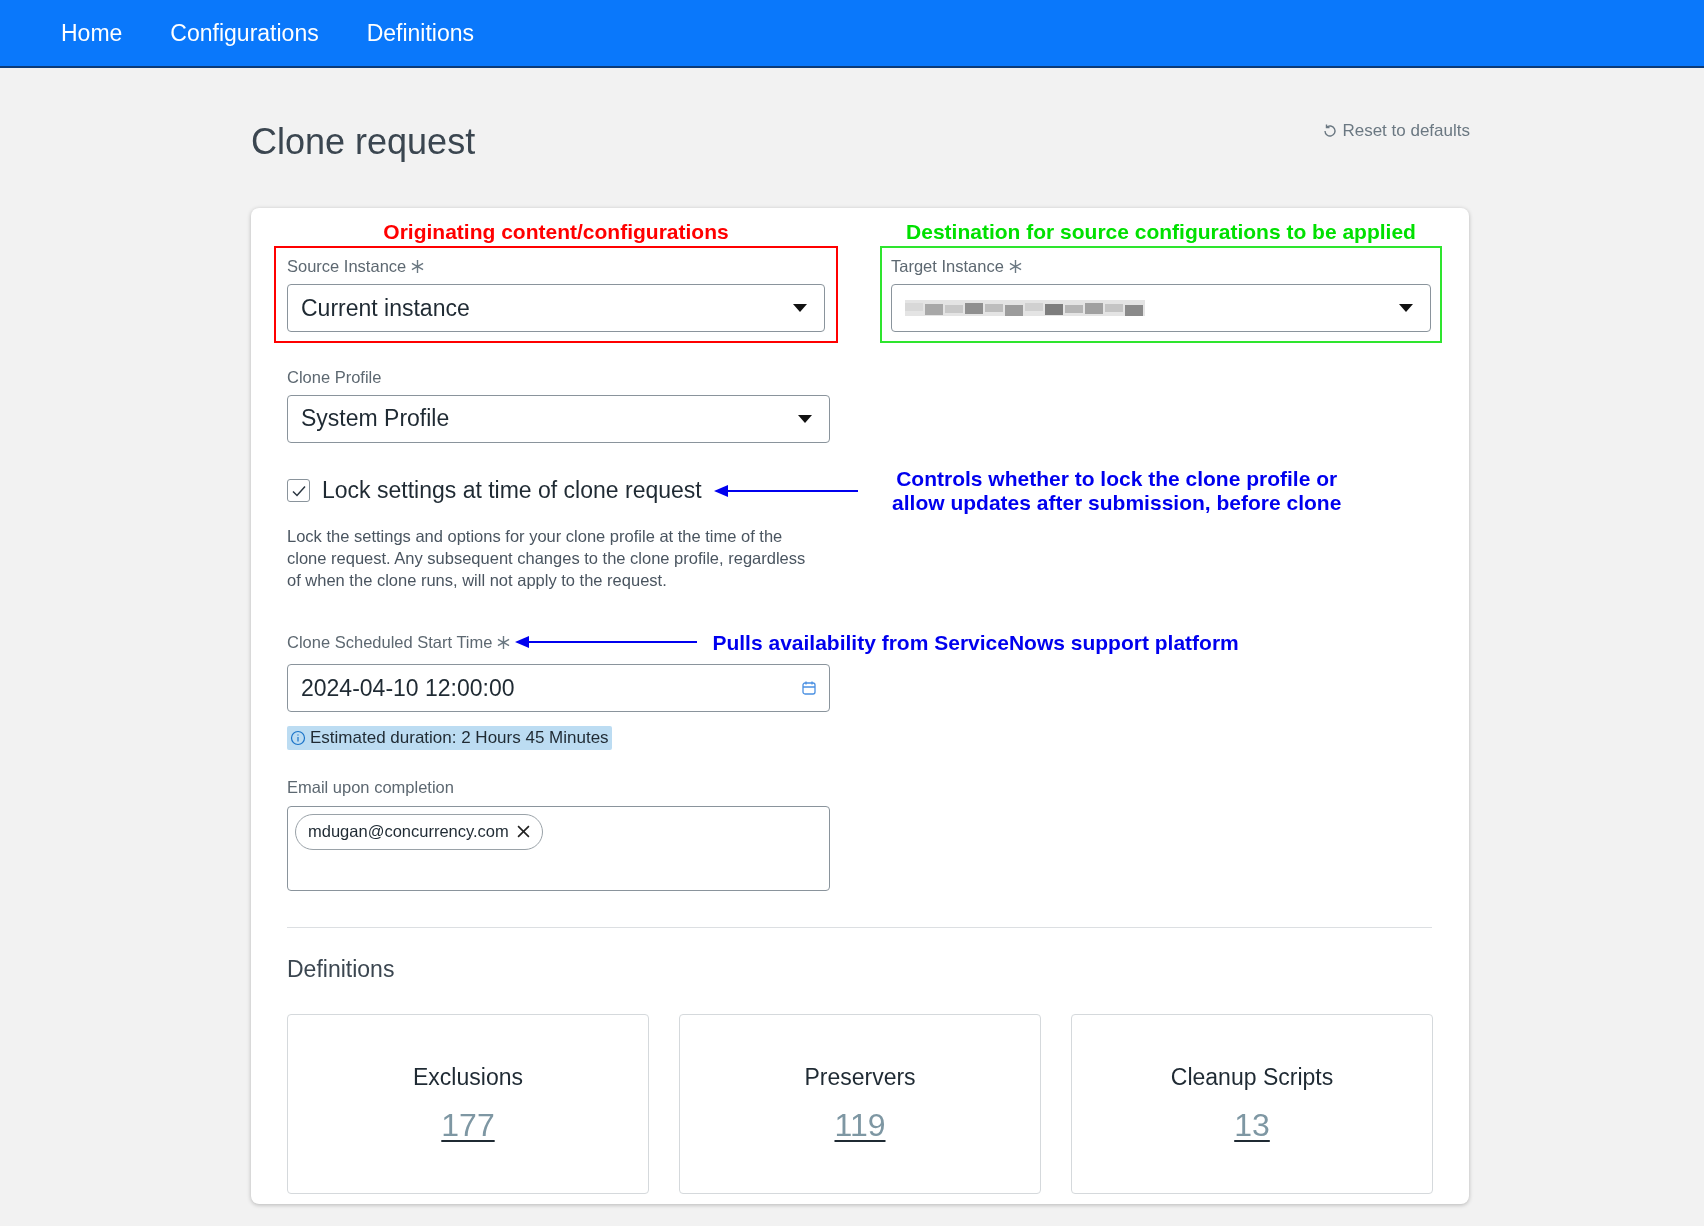 The height and width of the screenshot is (1226, 1704). Describe the element at coordinates (1117, 490) in the screenshot. I see `callout-text: Controls whether to lock the clone profile or allow updates after submission, before clone` at that location.